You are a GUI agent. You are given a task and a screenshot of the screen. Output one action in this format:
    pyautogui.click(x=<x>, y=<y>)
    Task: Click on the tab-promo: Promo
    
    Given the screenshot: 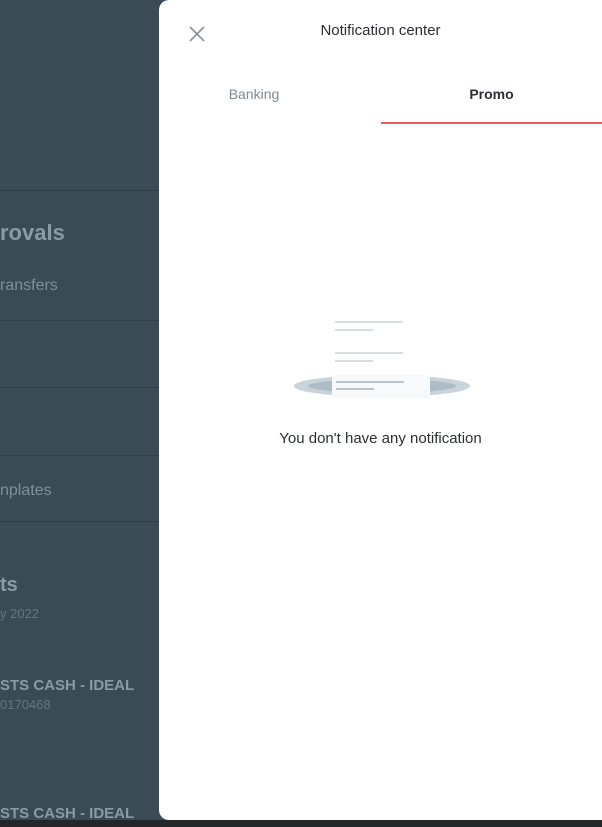 What is the action you would take?
    pyautogui.click(x=491, y=104)
    